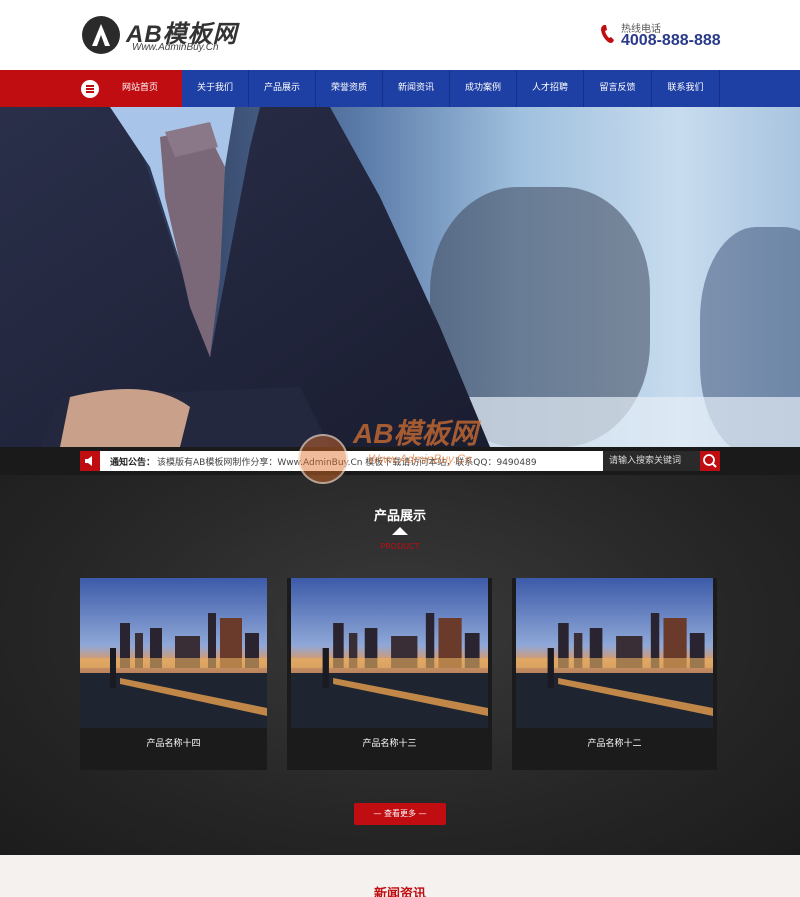 Image resolution: width=800 pixels, height=897 pixels. What do you see at coordinates (282, 88) in the screenshot?
I see `nav-item-products: 产品展示` at bounding box center [282, 88].